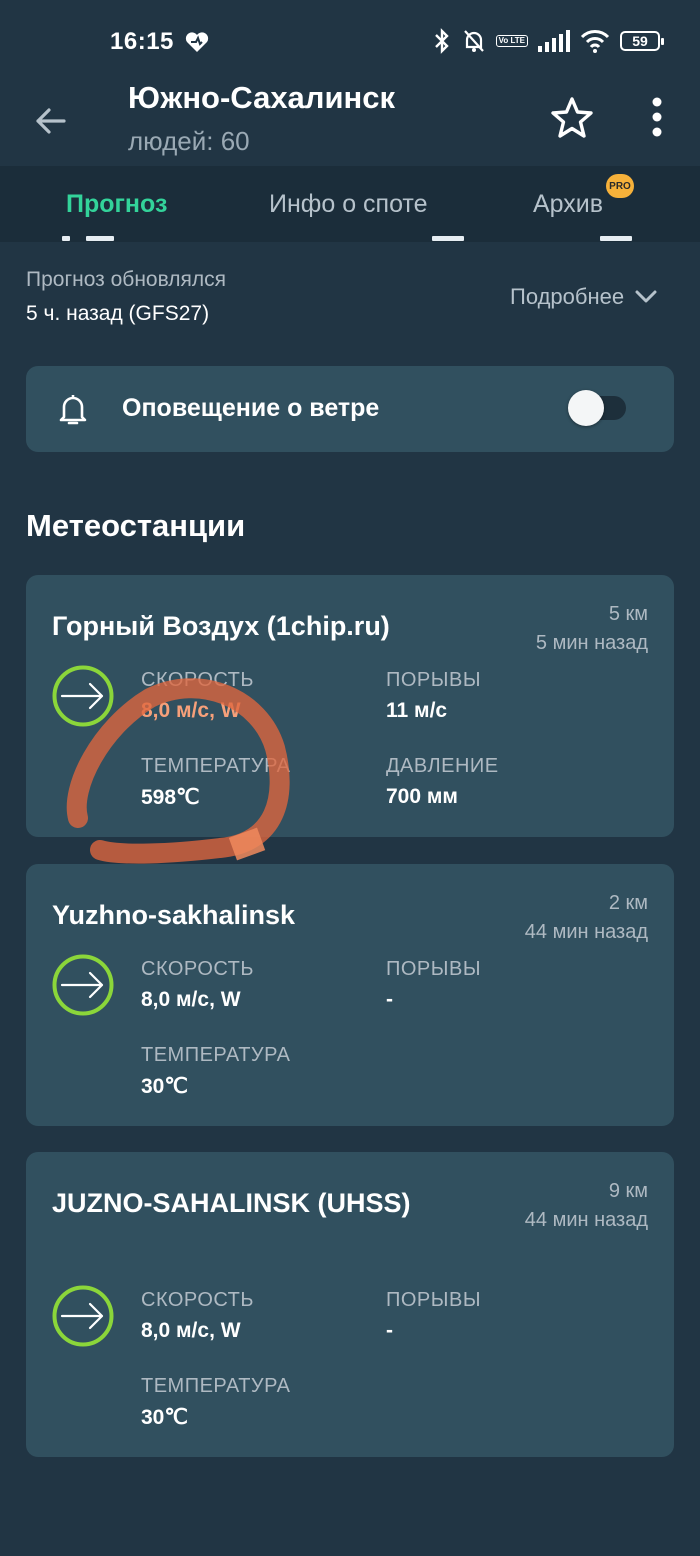  Describe the element at coordinates (126, 279) in the screenshot. I see `update-label: Прогноз обновлялся` at that location.